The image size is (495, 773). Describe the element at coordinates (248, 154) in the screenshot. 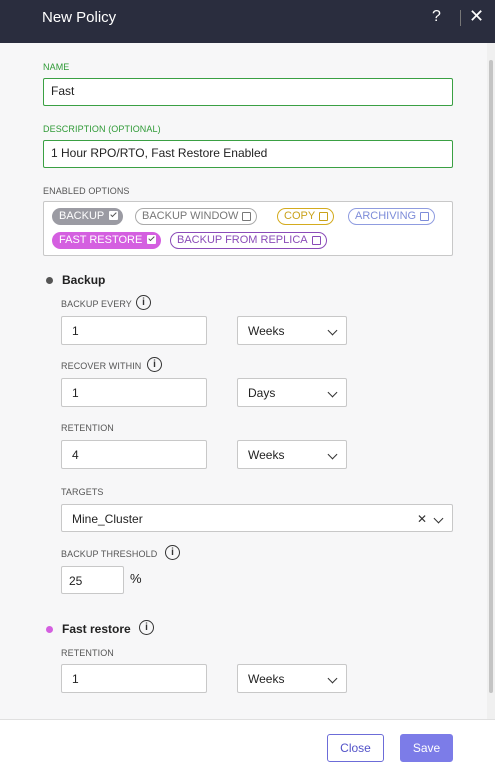

I see `description-input: 1 Hour RPO/RTO, Fast Restore Enabled` at that location.